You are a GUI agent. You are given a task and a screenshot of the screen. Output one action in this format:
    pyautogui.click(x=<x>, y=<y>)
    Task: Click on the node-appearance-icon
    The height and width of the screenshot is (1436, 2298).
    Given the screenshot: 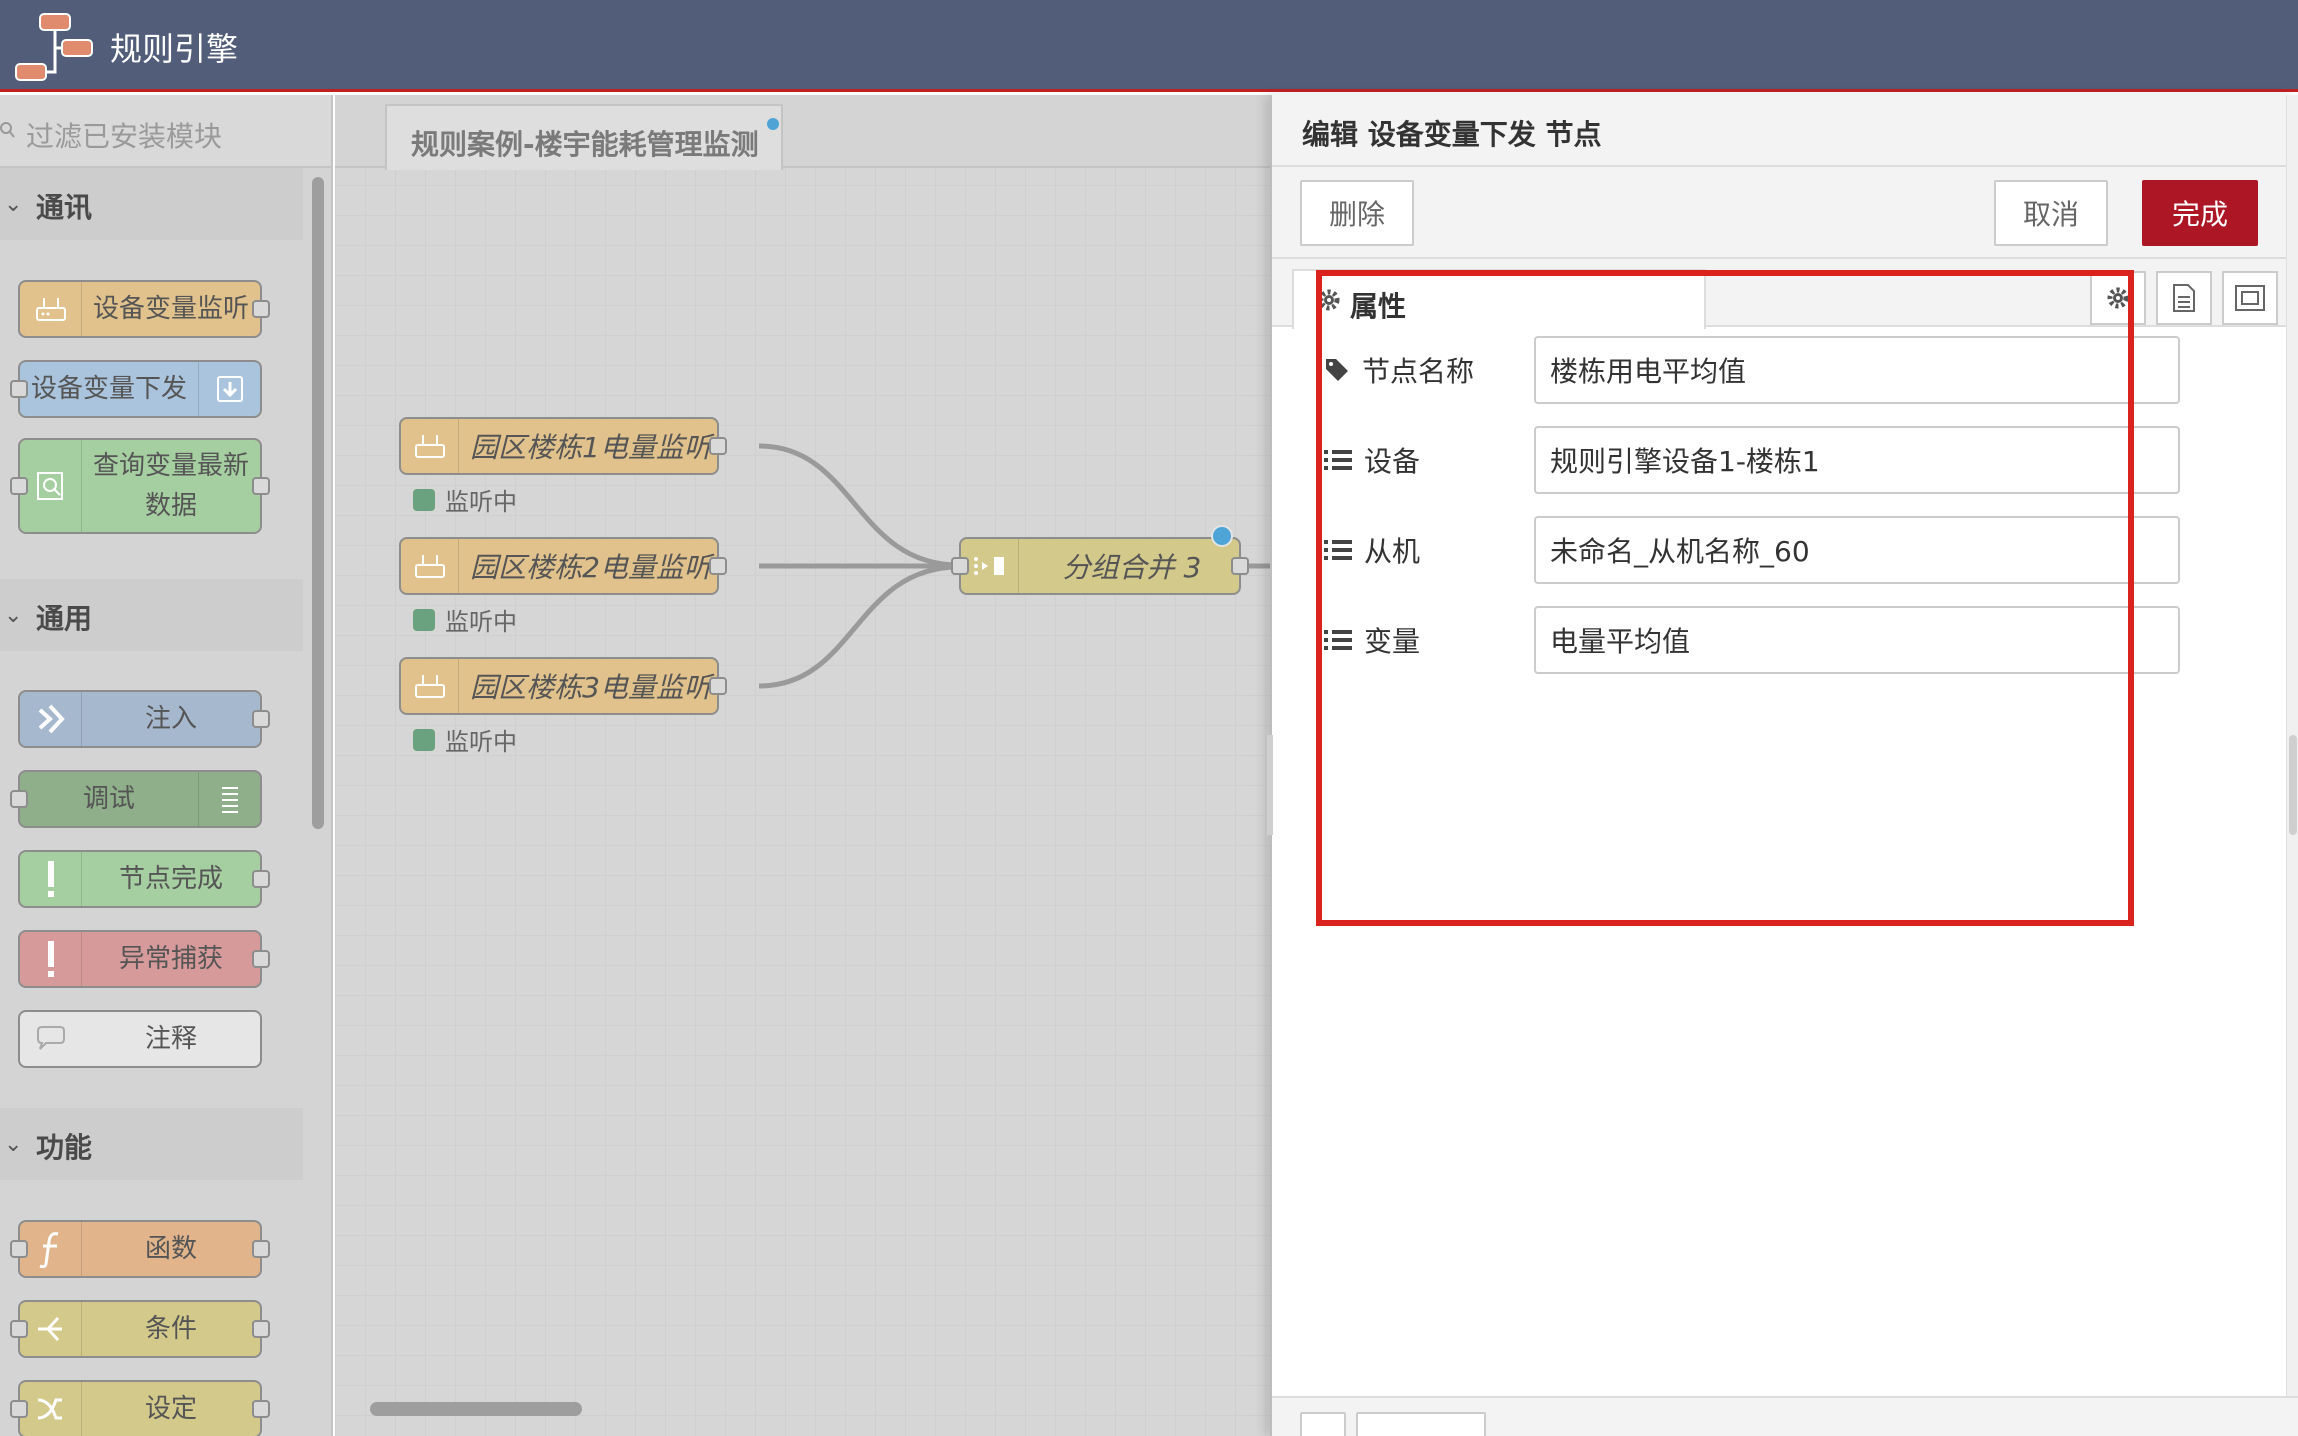 What is the action you would take?
    pyautogui.click(x=2250, y=298)
    